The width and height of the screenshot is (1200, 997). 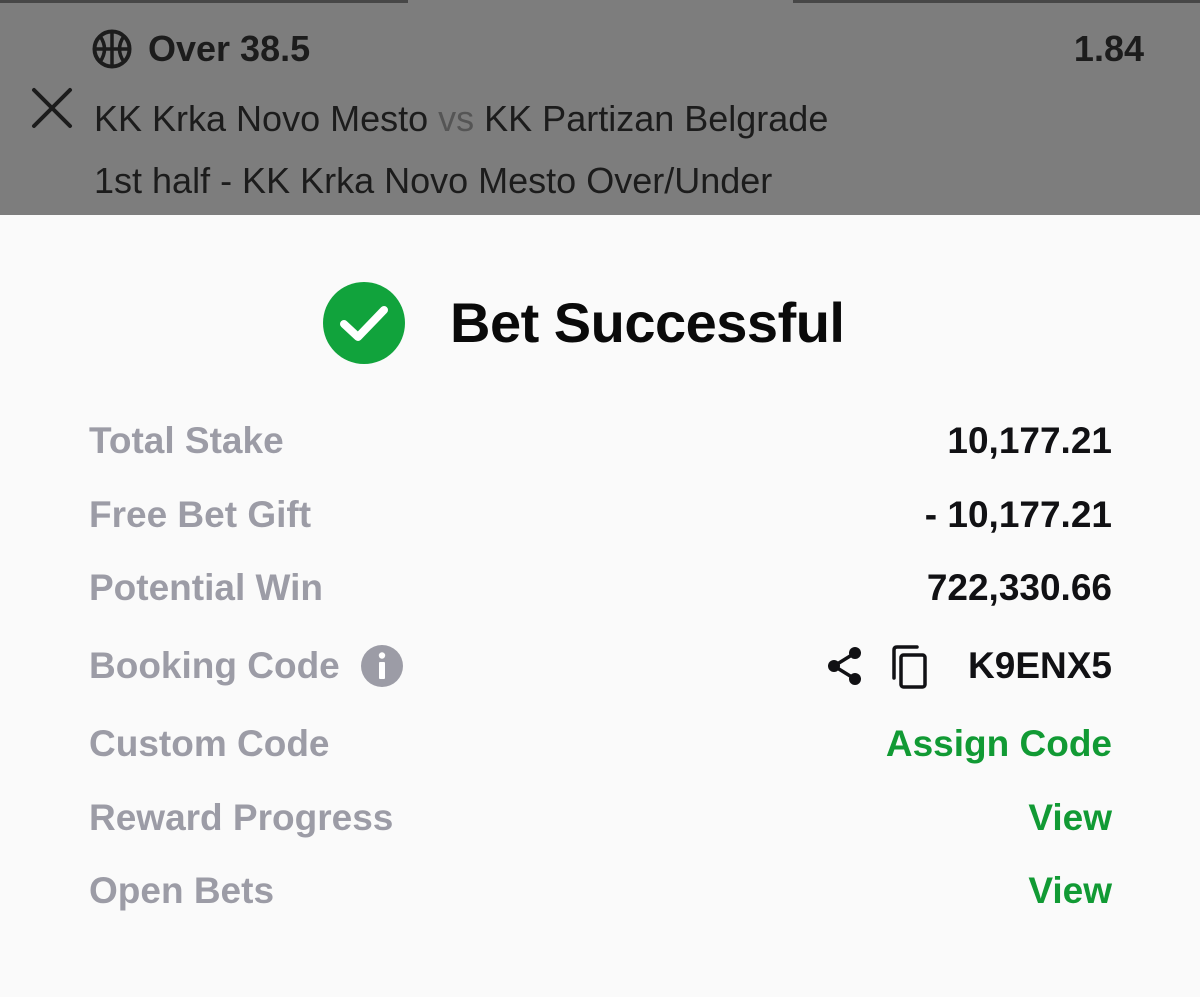 I want to click on open-bets-label: Open Bets, so click(x=182, y=890).